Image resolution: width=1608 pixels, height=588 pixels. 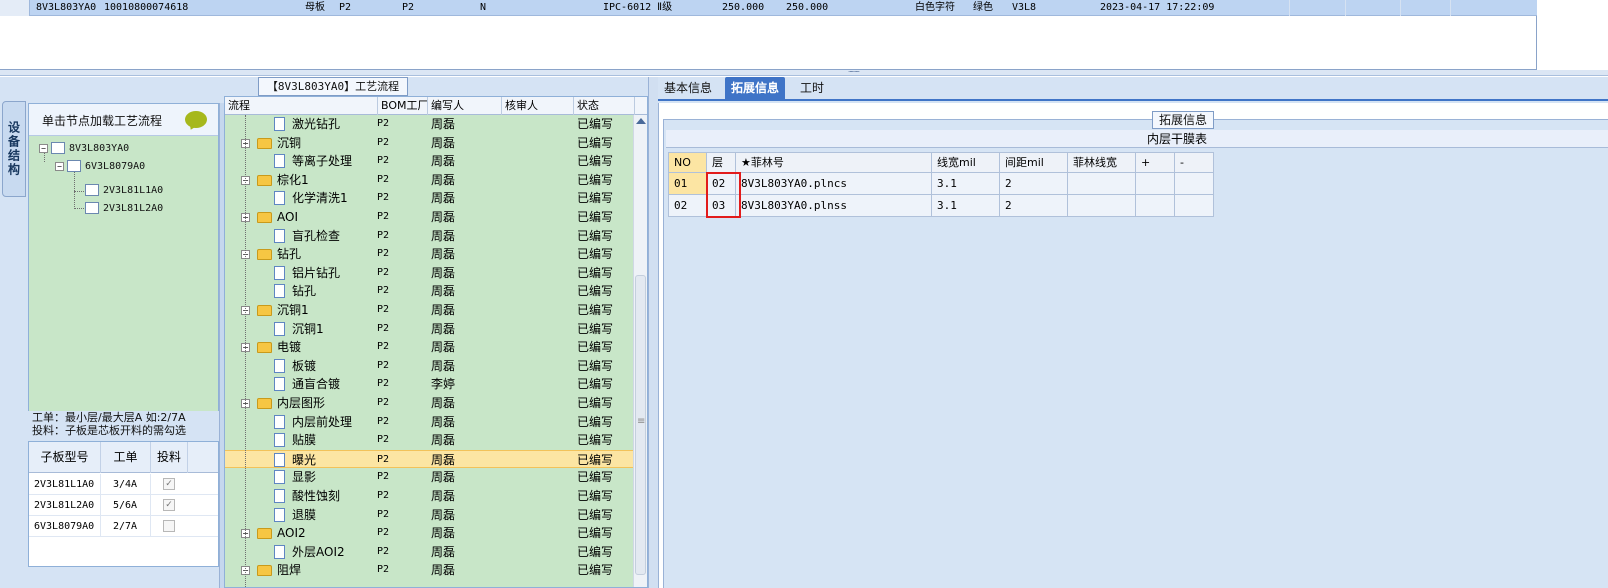 What do you see at coordinates (124, 209) in the screenshot?
I see `tree-node-leaf: 2V3L81L2A0` at bounding box center [124, 209].